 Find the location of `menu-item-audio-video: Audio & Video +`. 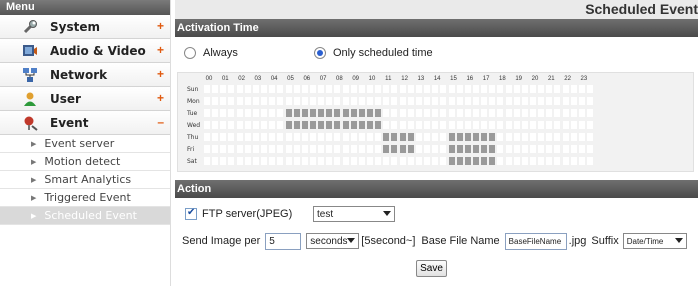

menu-item-audio-video: Audio & Video + is located at coordinates (85, 51).